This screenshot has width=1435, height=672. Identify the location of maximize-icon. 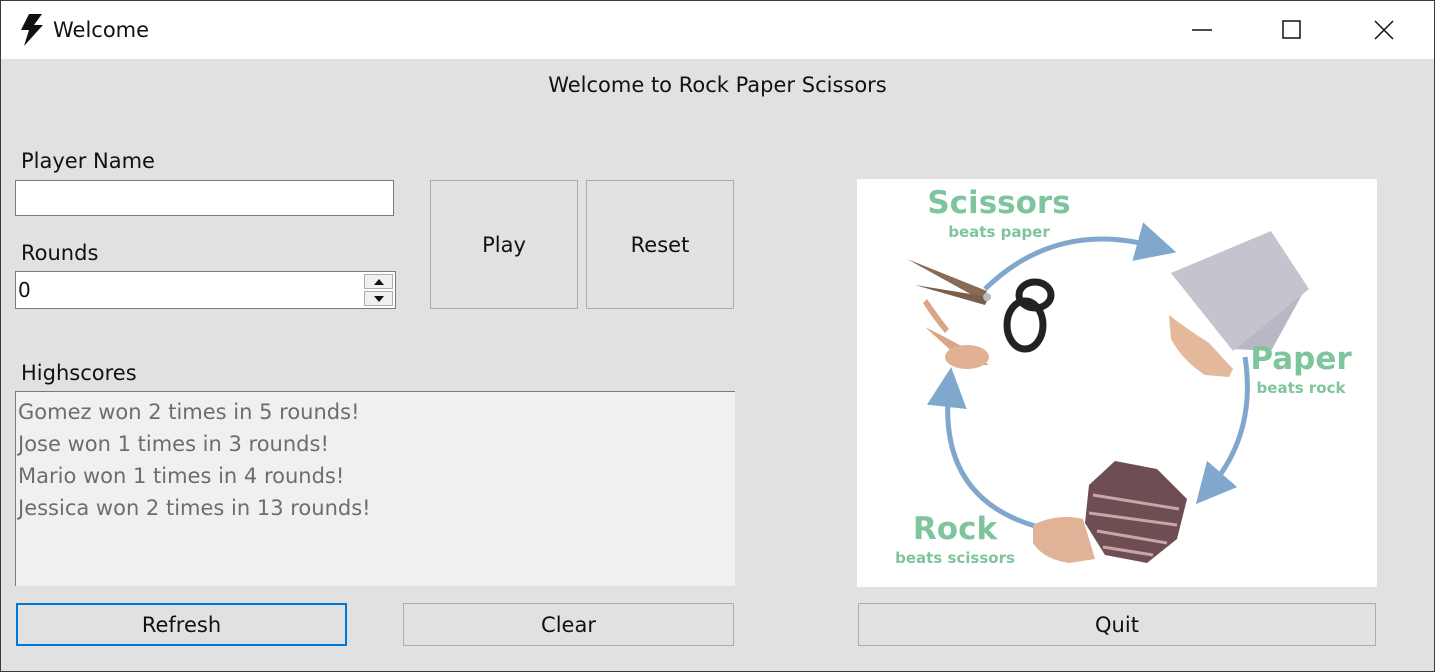
(1291, 29).